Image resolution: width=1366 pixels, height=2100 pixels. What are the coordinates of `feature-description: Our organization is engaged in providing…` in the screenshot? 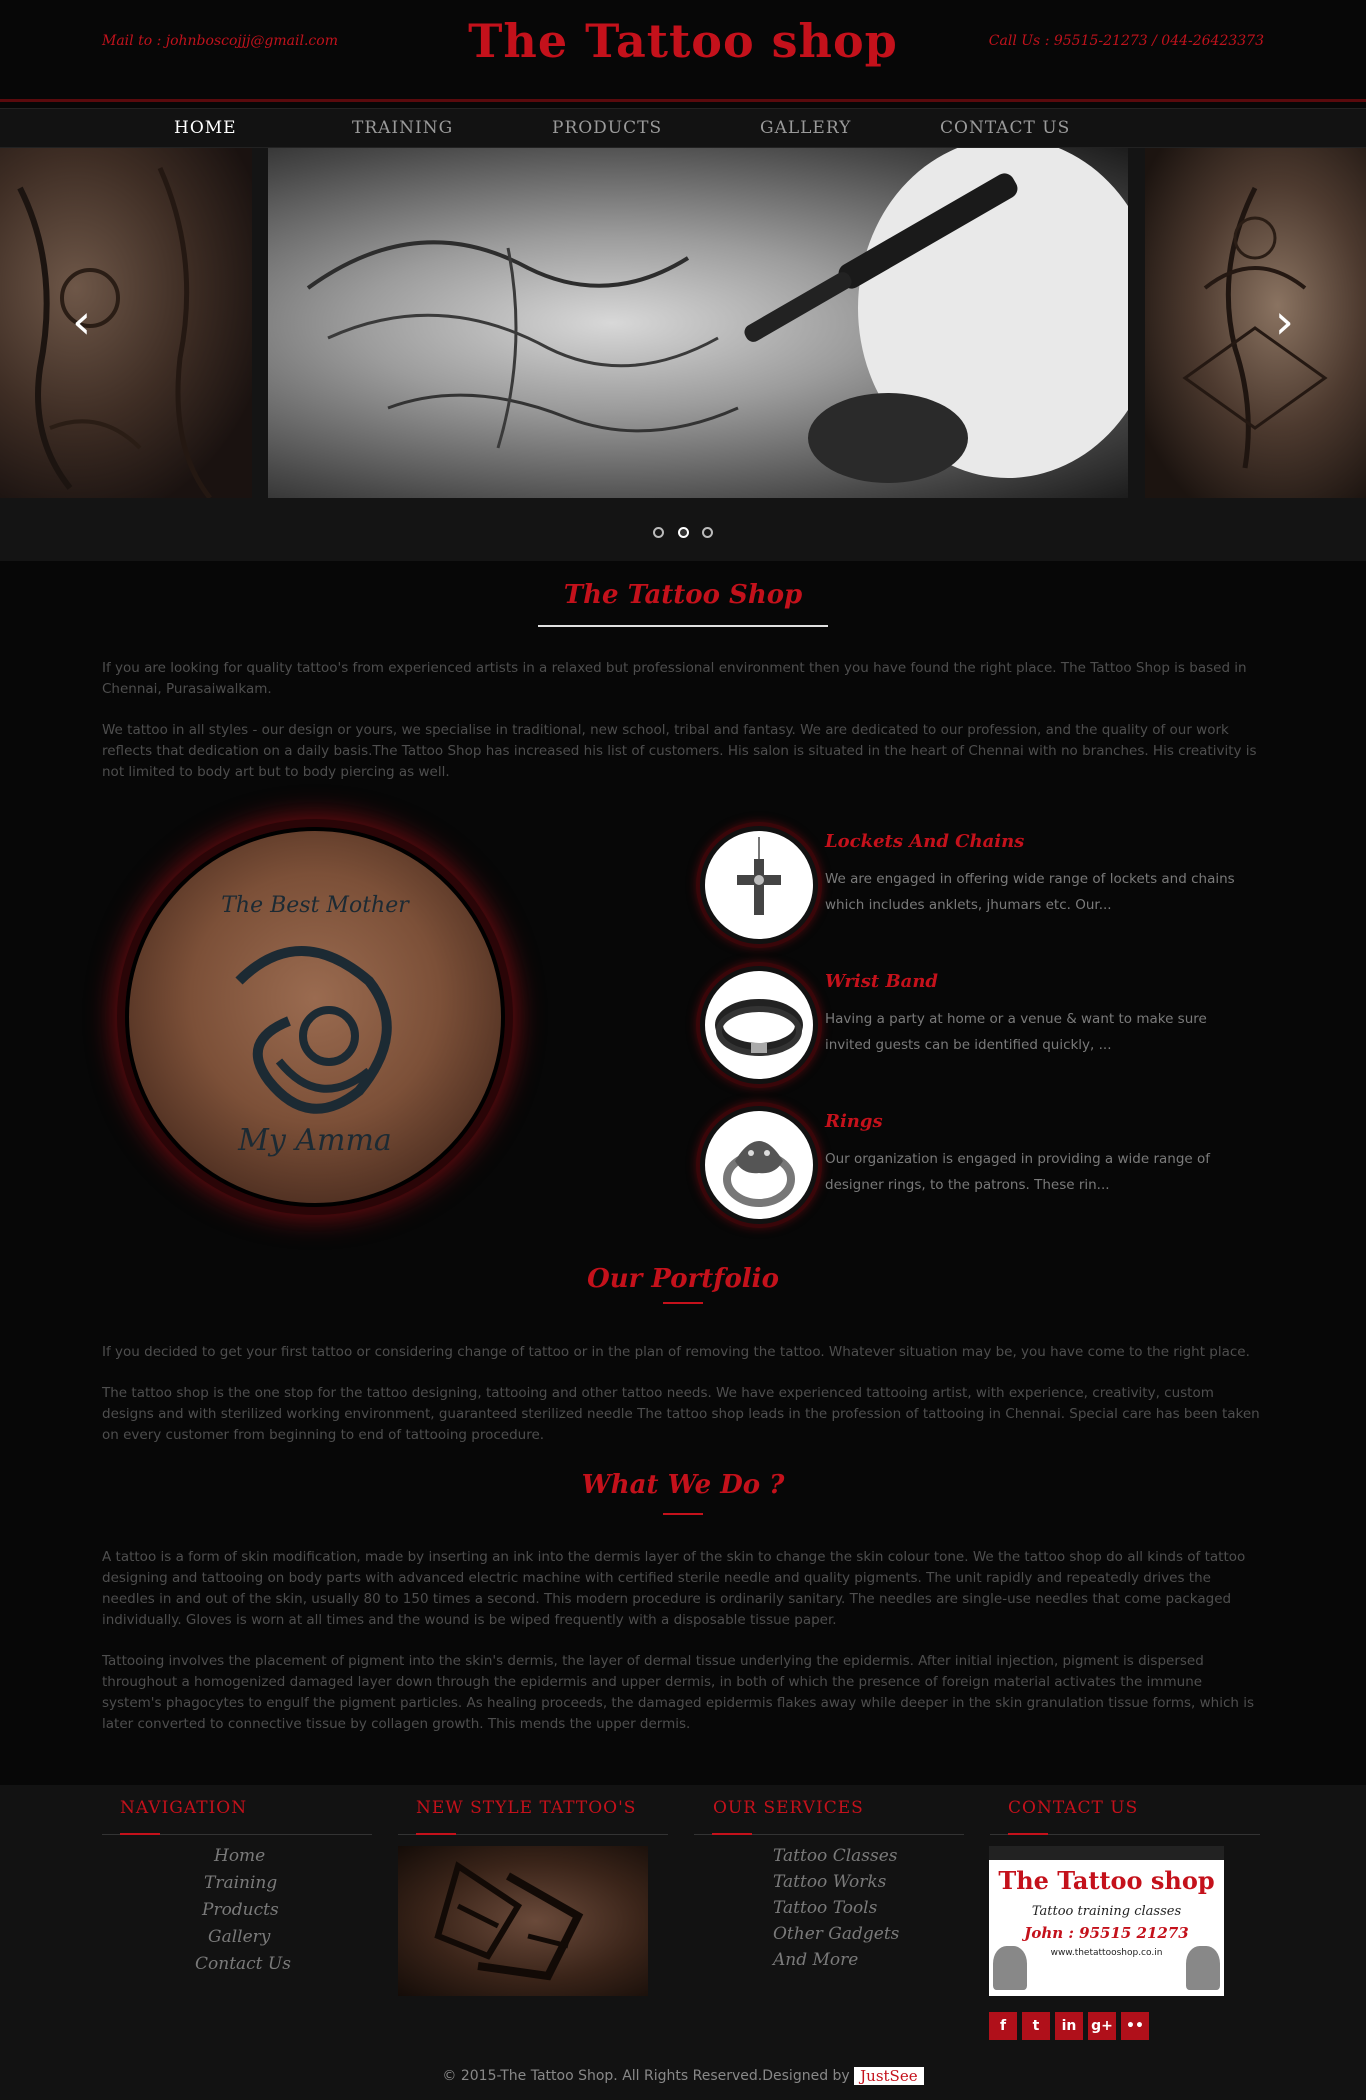 It's located at (1018, 1172).